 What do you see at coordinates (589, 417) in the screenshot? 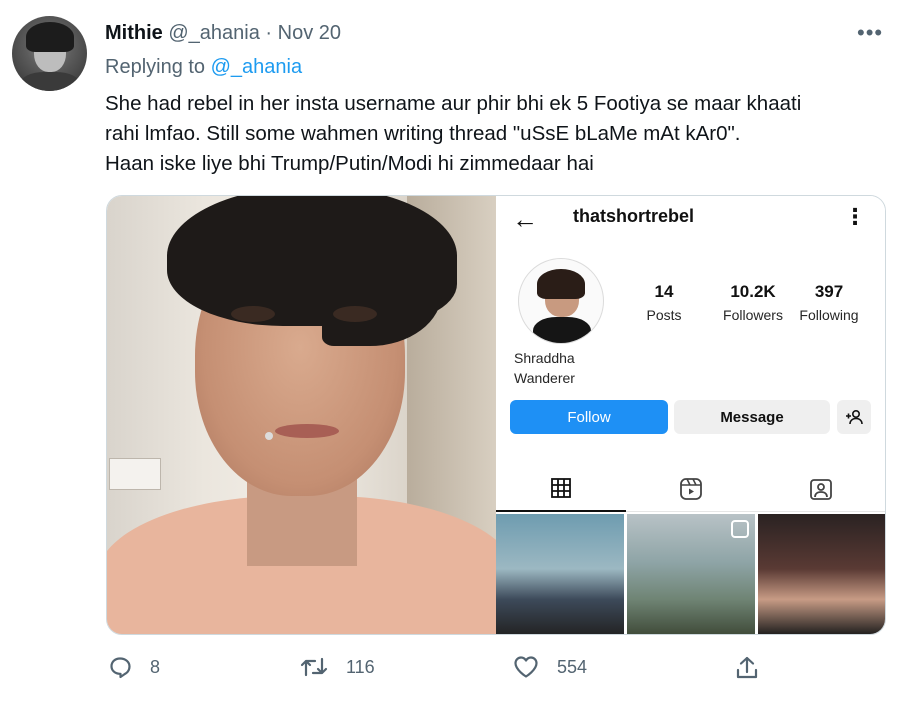
I see `ig-follow-button: Follow` at bounding box center [589, 417].